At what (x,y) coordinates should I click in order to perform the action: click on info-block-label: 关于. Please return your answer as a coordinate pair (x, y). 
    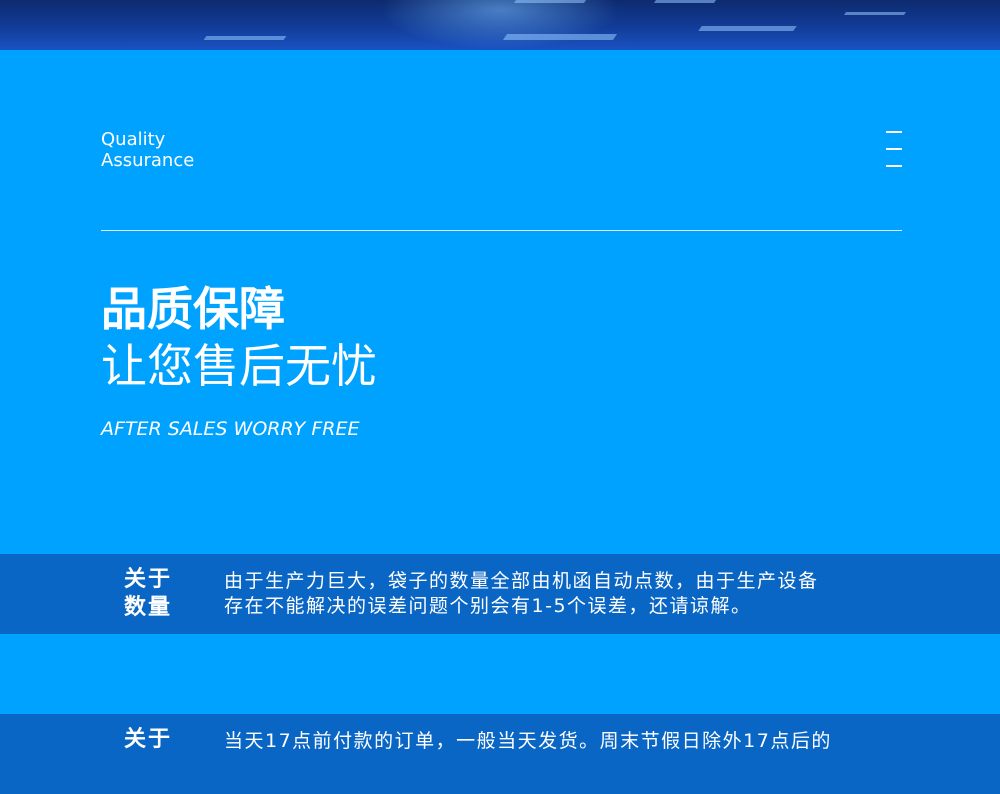
    Looking at the image, I should click on (154, 740).